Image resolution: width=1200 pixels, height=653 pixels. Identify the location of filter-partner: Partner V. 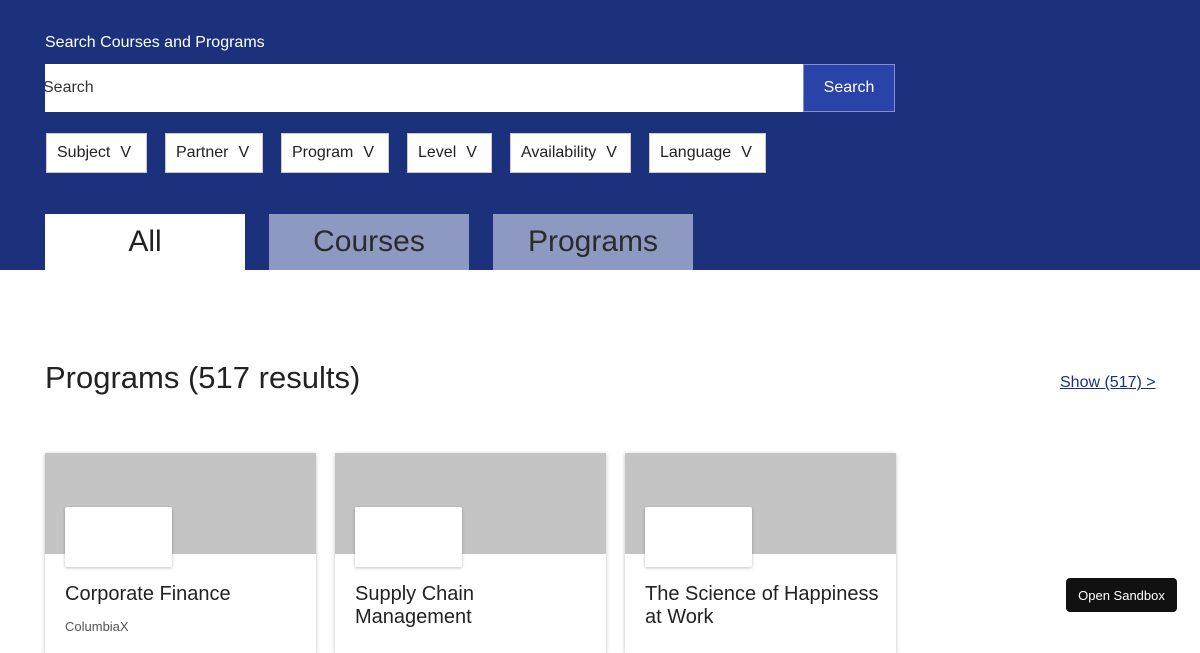
(214, 153).